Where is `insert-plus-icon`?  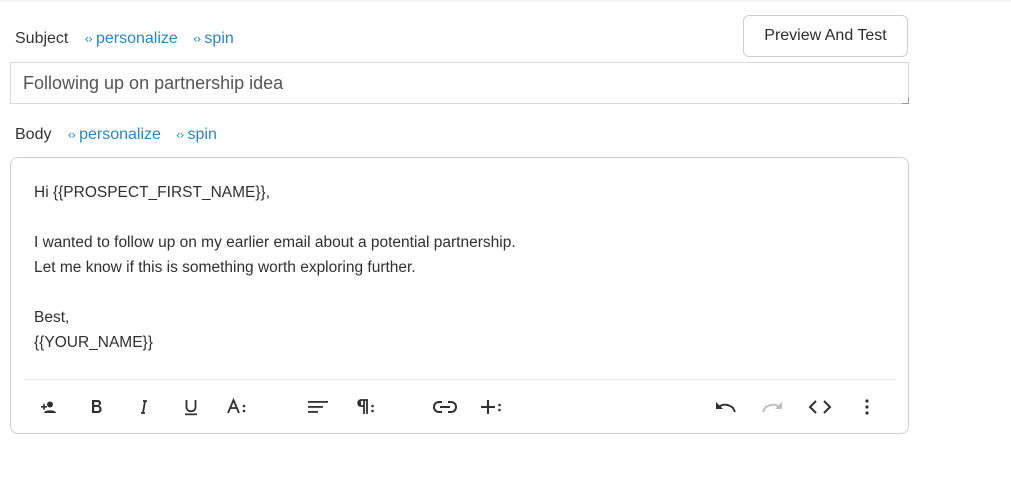 insert-plus-icon is located at coordinates (492, 407).